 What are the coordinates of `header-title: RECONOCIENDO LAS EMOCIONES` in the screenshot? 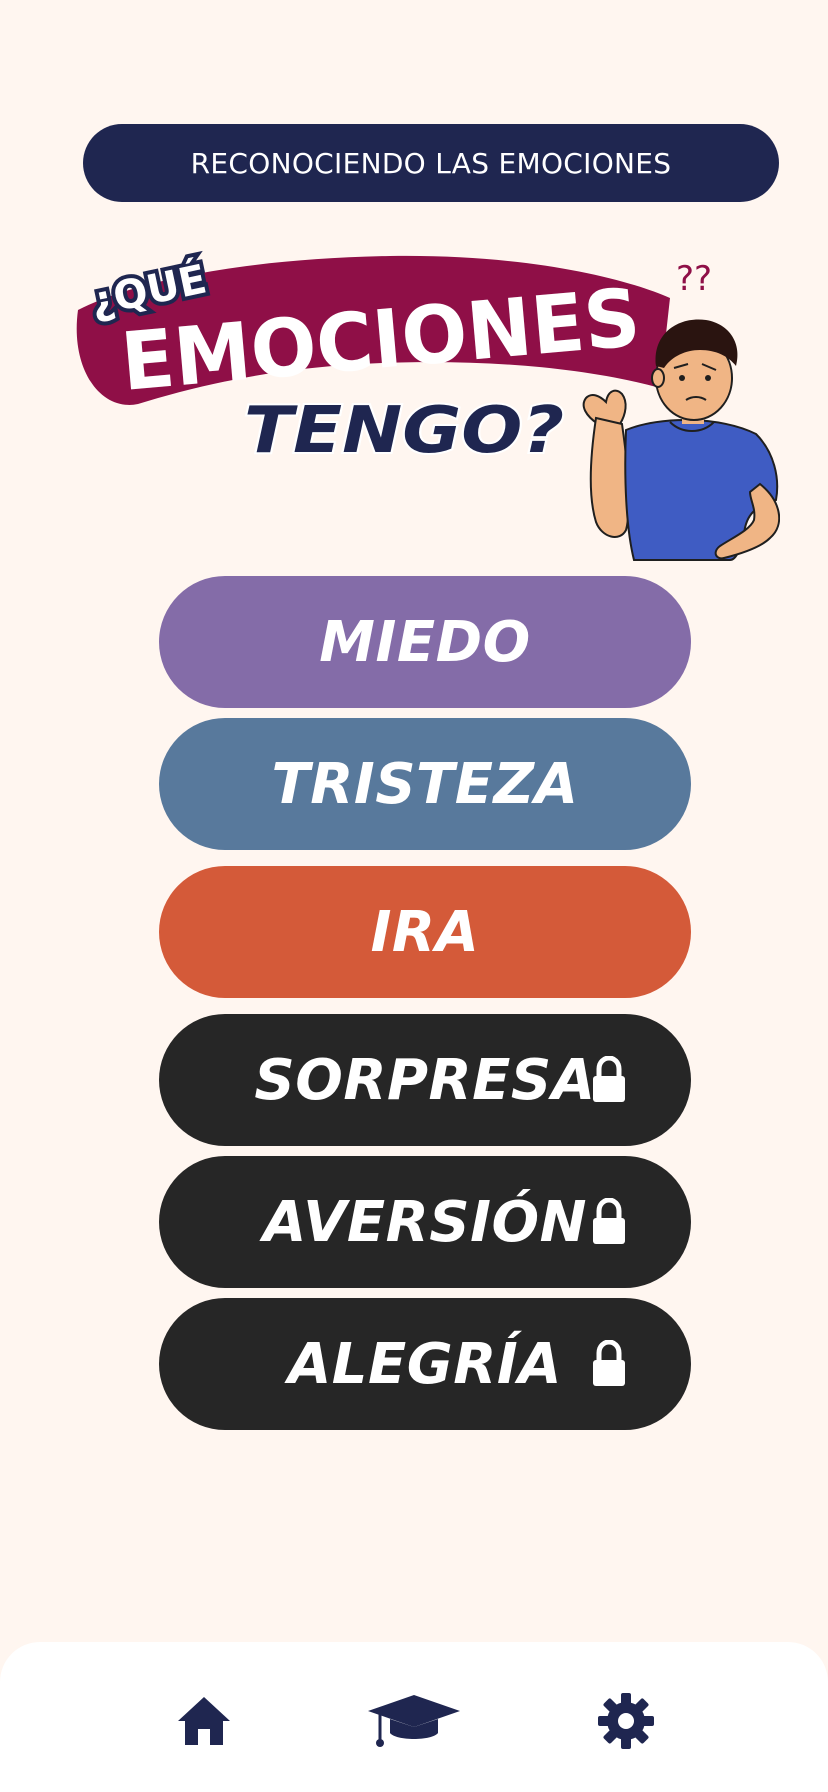 It's located at (431, 163).